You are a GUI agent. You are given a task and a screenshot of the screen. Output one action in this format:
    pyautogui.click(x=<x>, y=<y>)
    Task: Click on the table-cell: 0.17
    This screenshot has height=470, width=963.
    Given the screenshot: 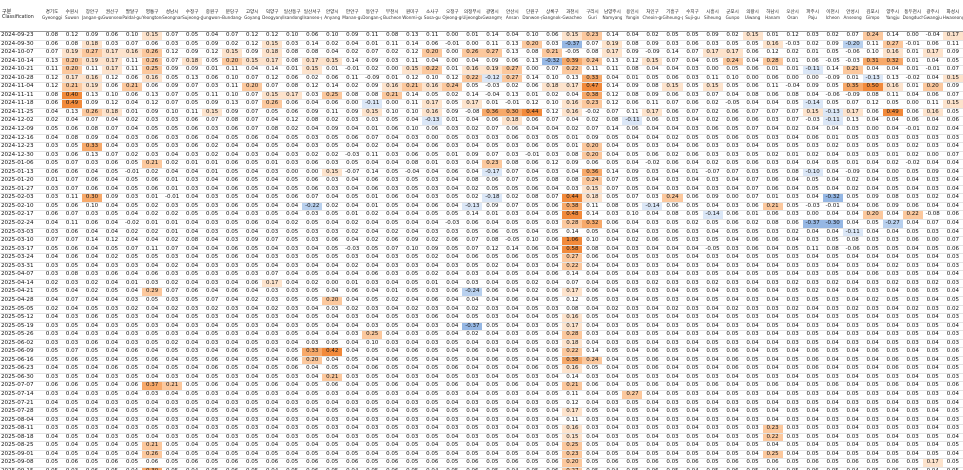 What is the action you would take?
    pyautogui.click(x=112, y=53)
    